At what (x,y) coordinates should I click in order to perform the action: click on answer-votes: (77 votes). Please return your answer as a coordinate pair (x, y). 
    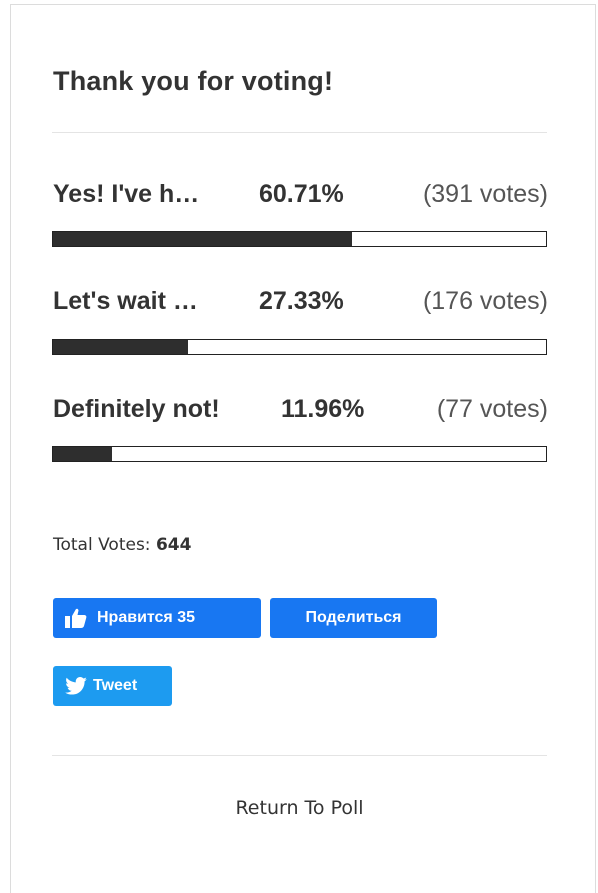
    Looking at the image, I should click on (492, 409).